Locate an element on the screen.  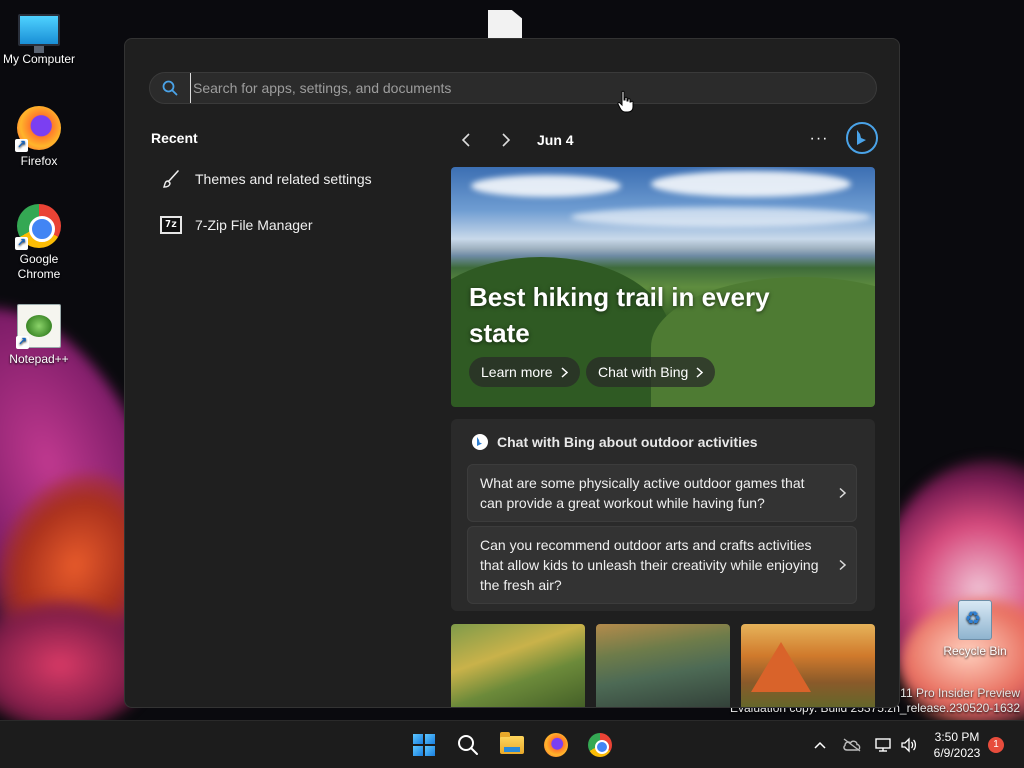
chat-with-bing-button: Chat with Bing is located at coordinates (651, 372).